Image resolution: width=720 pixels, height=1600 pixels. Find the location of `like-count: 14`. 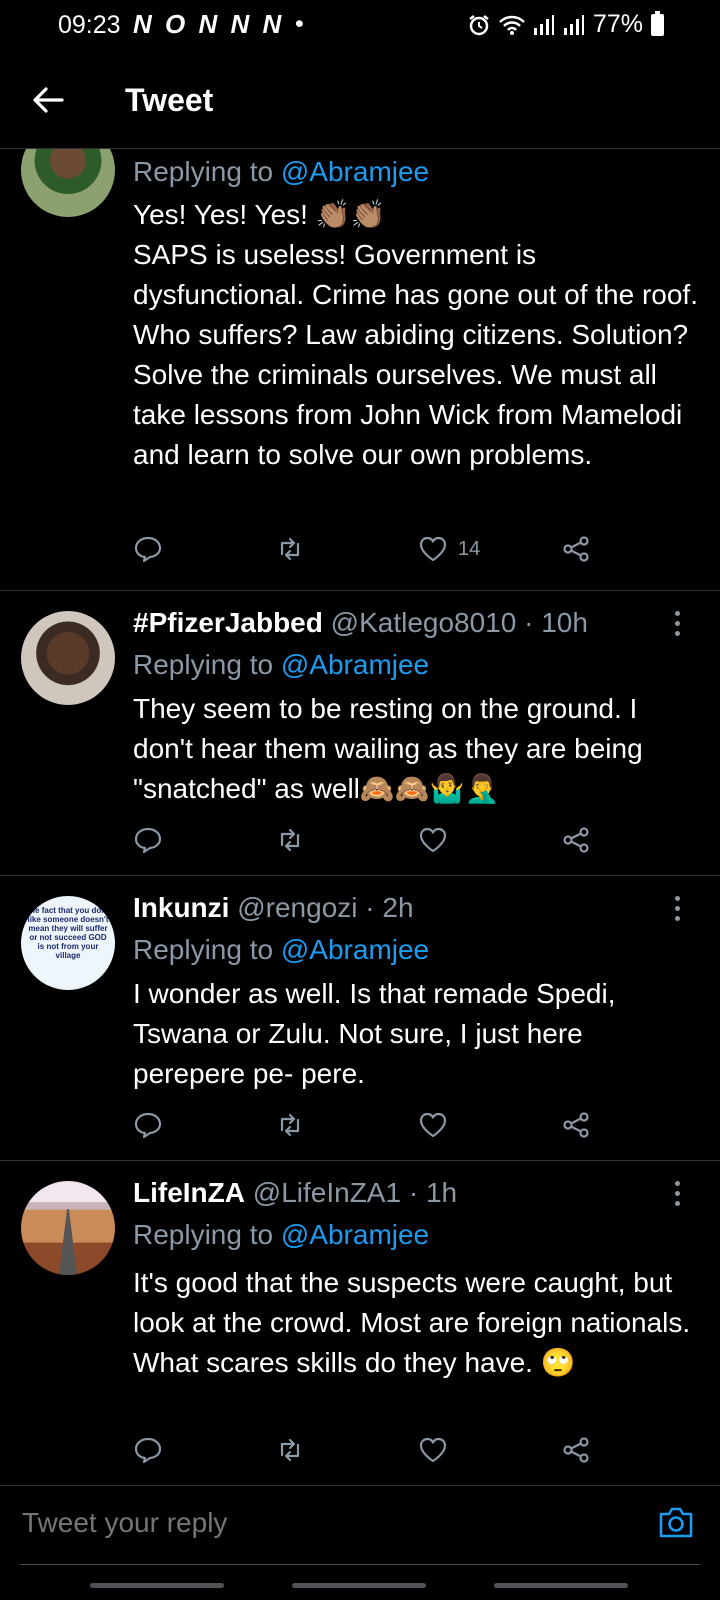

like-count: 14 is located at coordinates (469, 548).